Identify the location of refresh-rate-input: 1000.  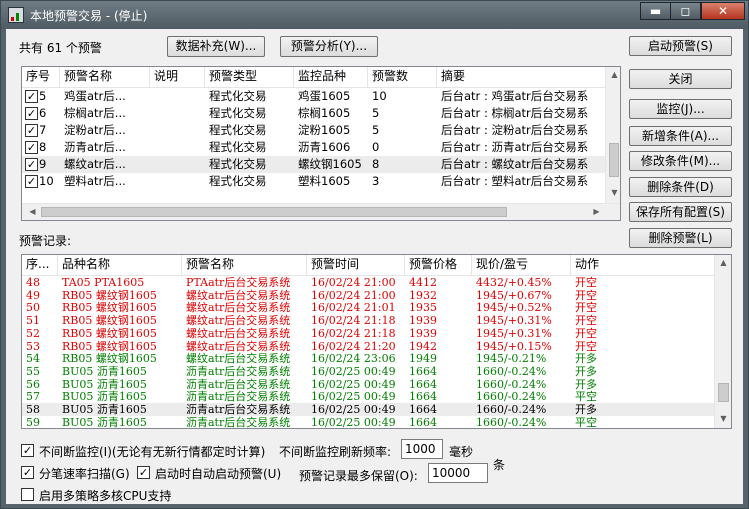
(422, 449).